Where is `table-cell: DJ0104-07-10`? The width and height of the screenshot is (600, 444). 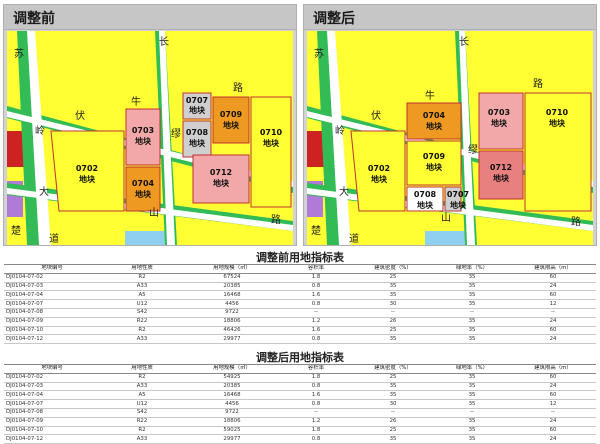 table-cell: DJ0104-07-10 is located at coordinates (52, 431).